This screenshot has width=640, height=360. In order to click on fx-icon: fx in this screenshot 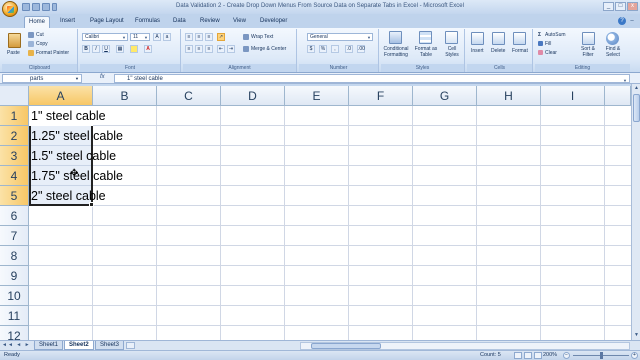, I will do `click(102, 77)`.